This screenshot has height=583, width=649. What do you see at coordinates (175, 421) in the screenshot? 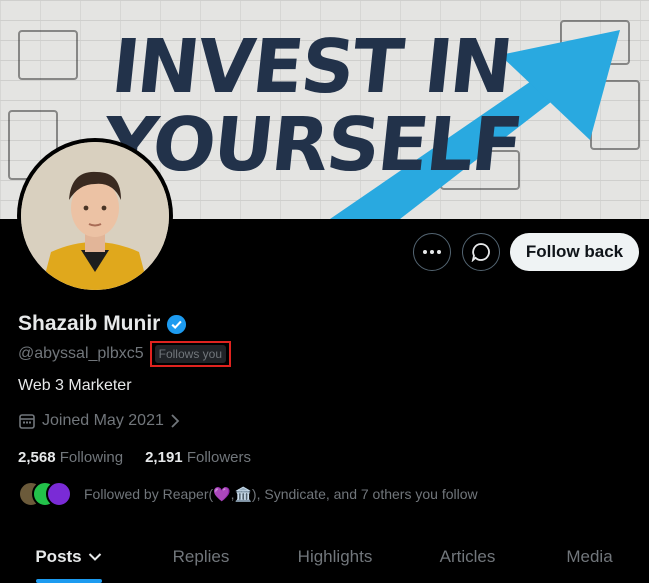
I see `chevron-right-icon` at bounding box center [175, 421].